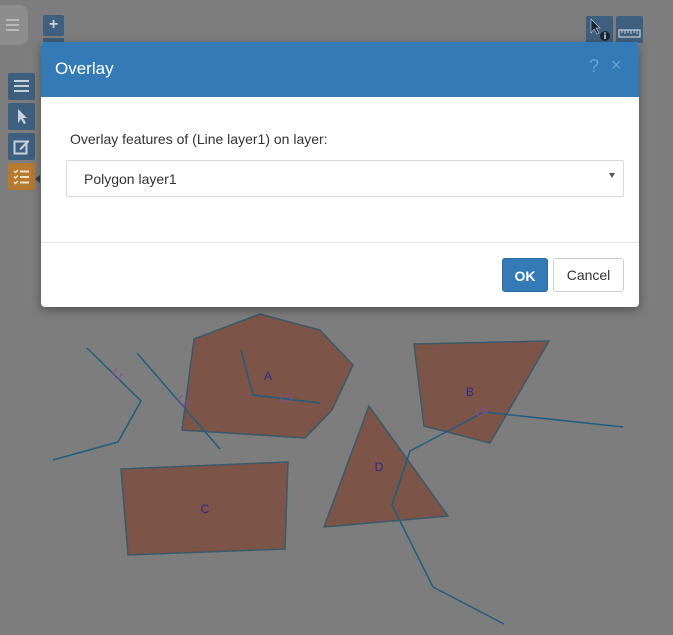  Describe the element at coordinates (525, 275) in the screenshot. I see `ok-button: OK` at that location.